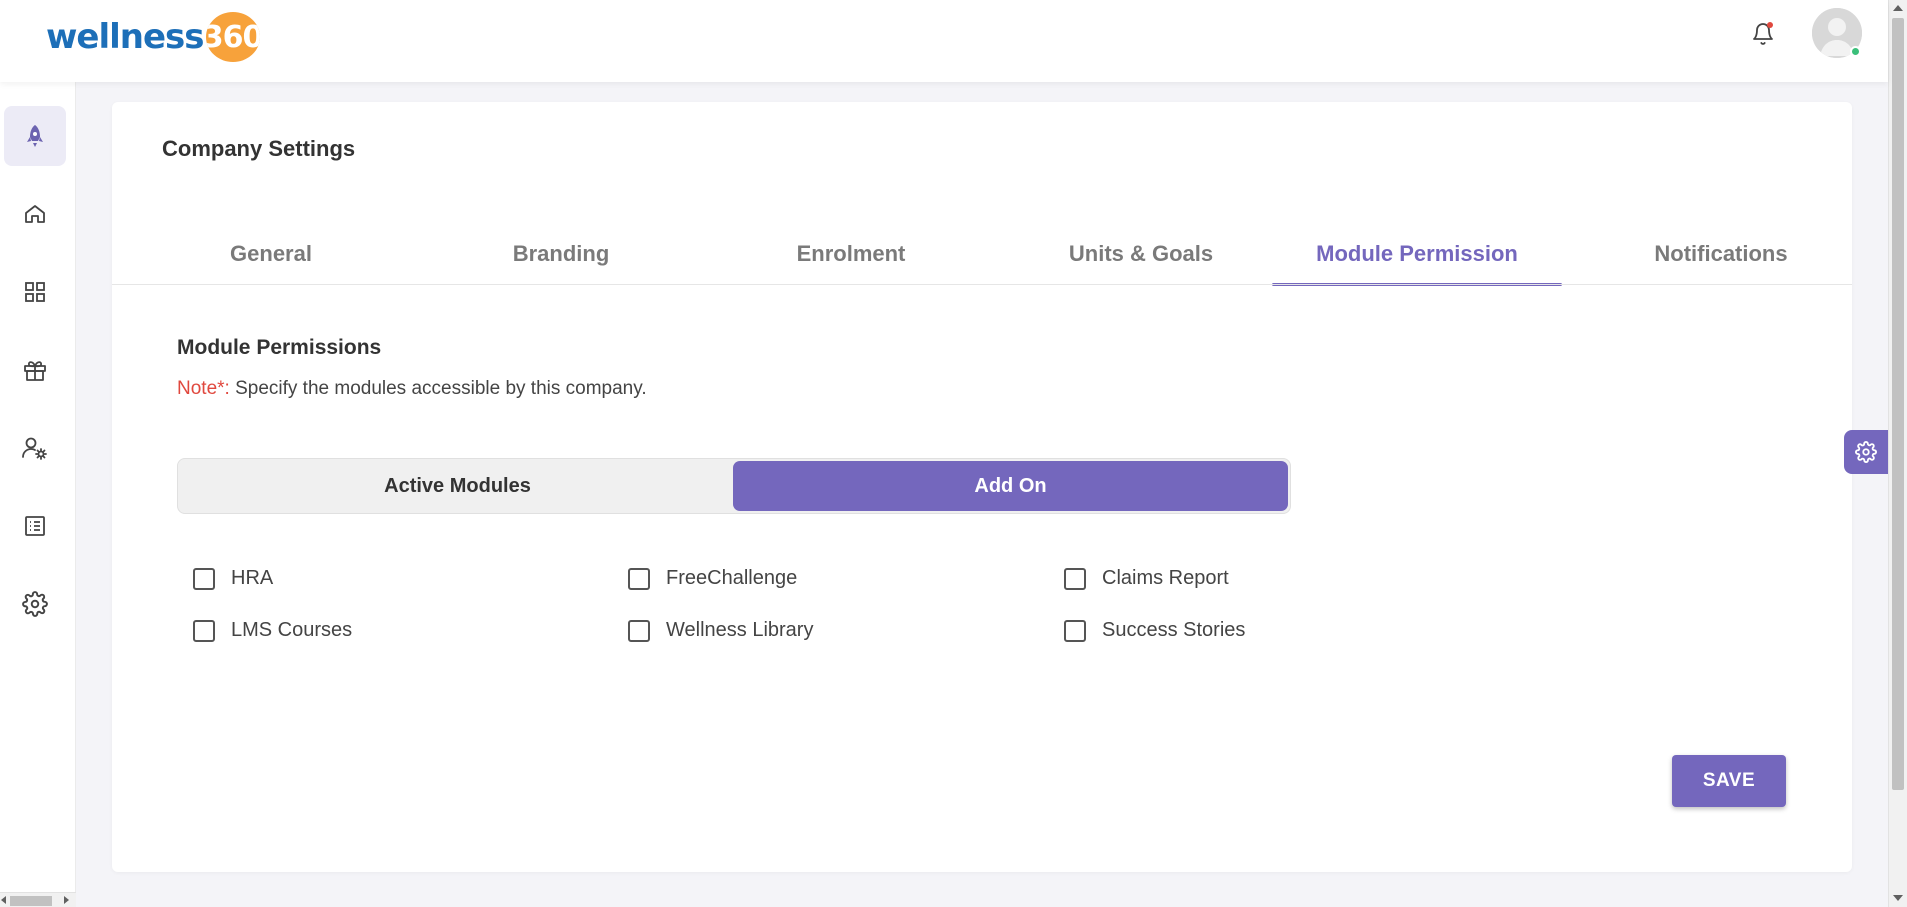 The width and height of the screenshot is (1907, 907). What do you see at coordinates (66, 900) in the screenshot?
I see `scroll-right-icon` at bounding box center [66, 900].